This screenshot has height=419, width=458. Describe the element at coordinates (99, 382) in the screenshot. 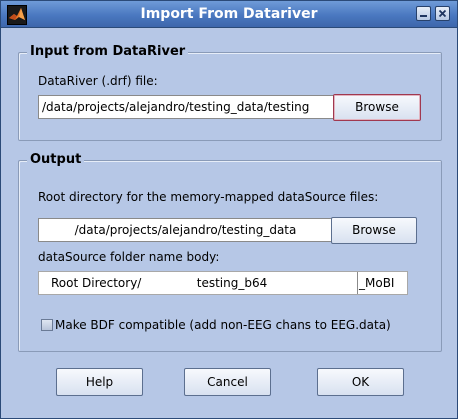

I see `help-button: Help` at that location.